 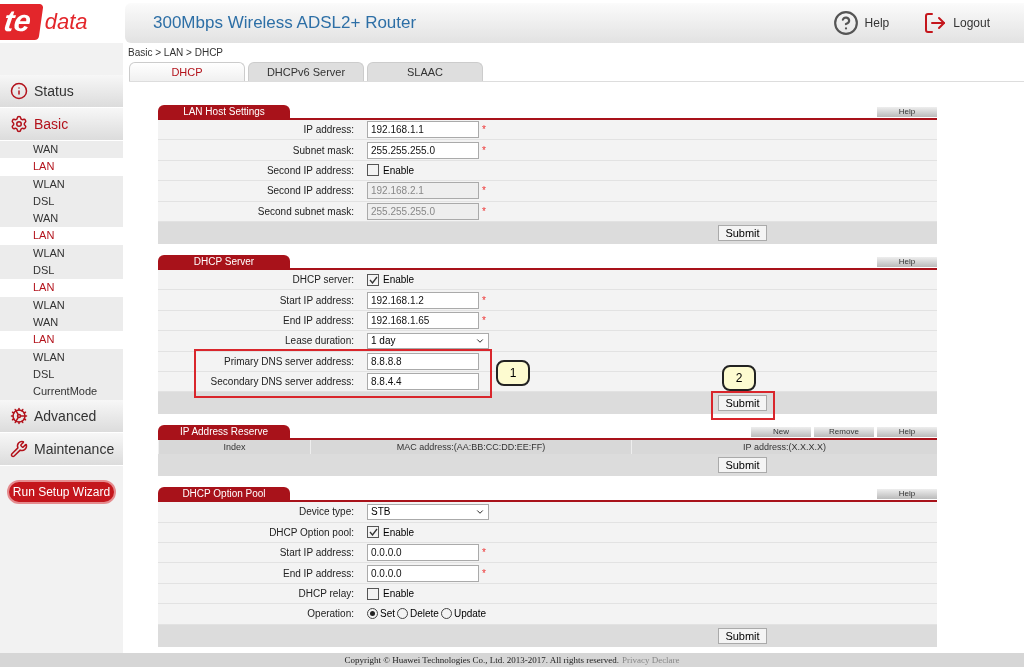 What do you see at coordinates (187, 71) in the screenshot?
I see `tab: DHCP` at bounding box center [187, 71].